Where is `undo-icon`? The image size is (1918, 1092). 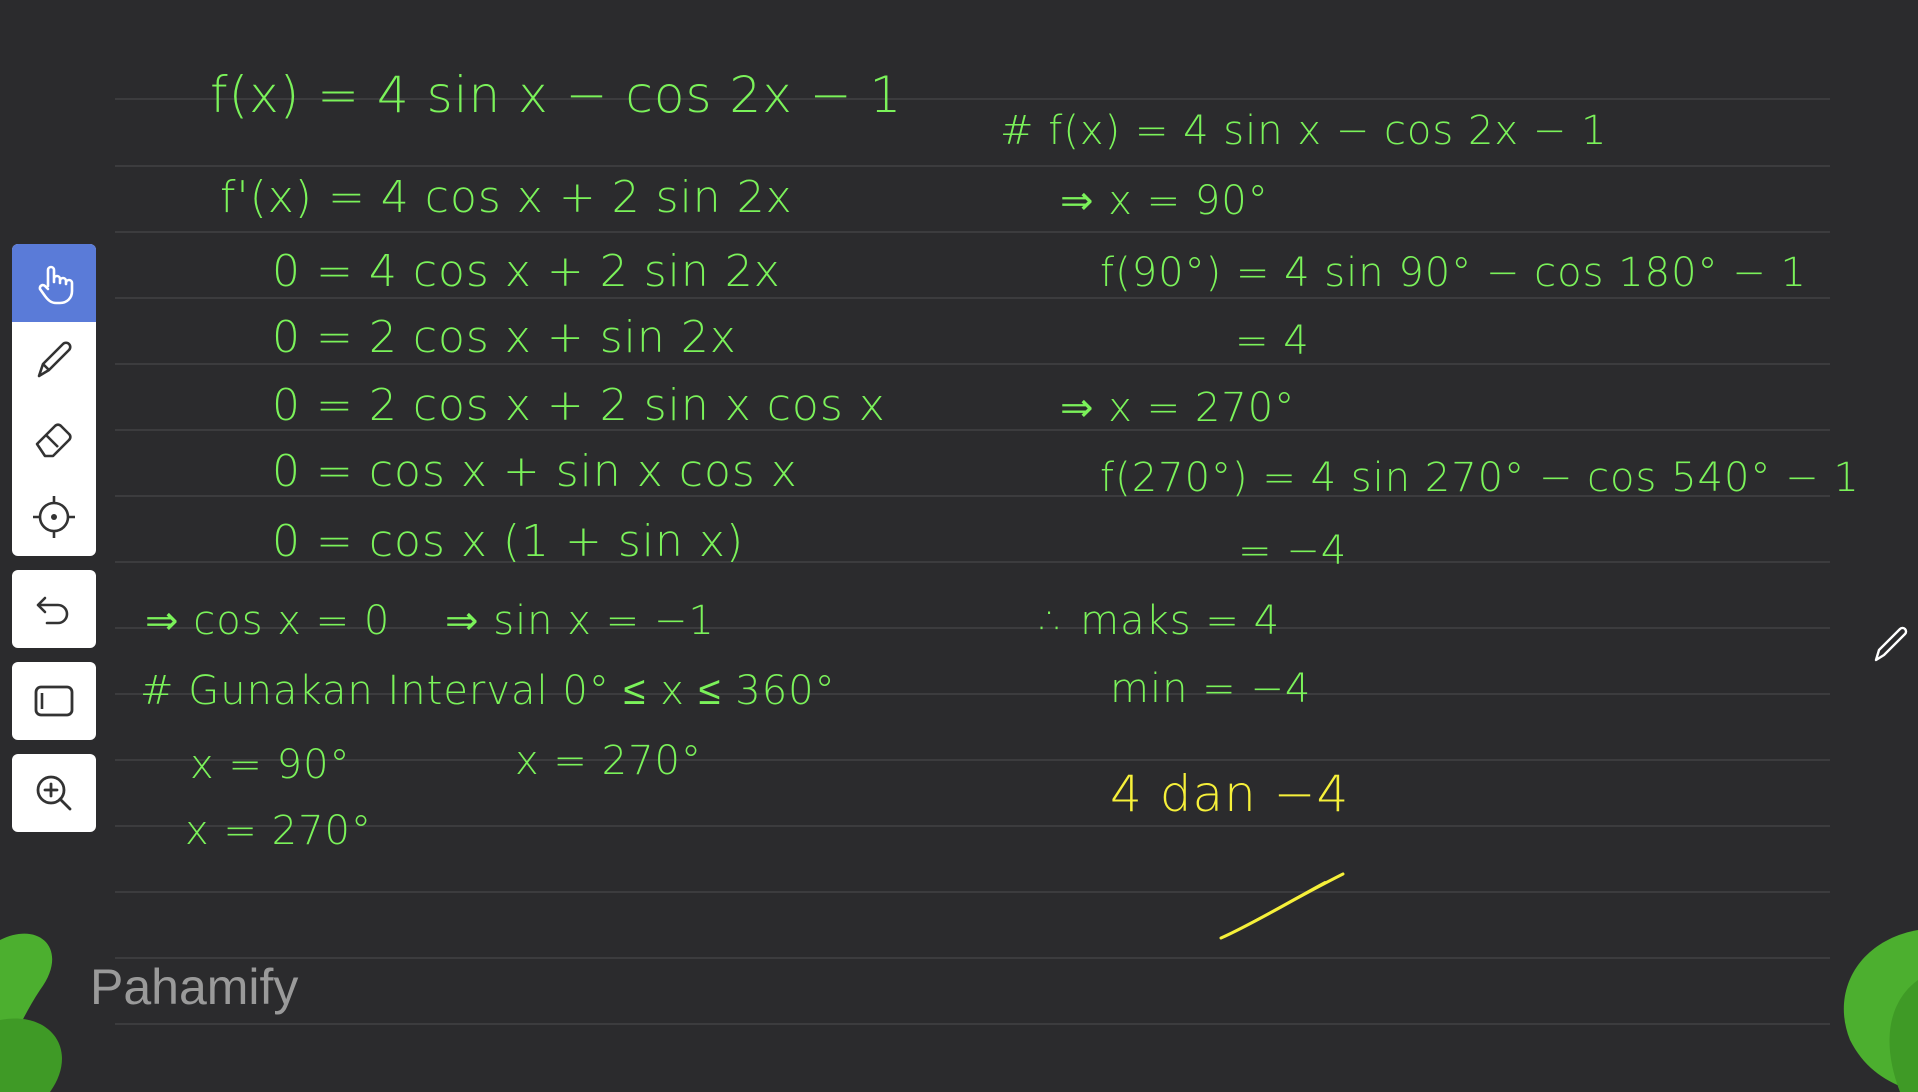 undo-icon is located at coordinates (54, 609).